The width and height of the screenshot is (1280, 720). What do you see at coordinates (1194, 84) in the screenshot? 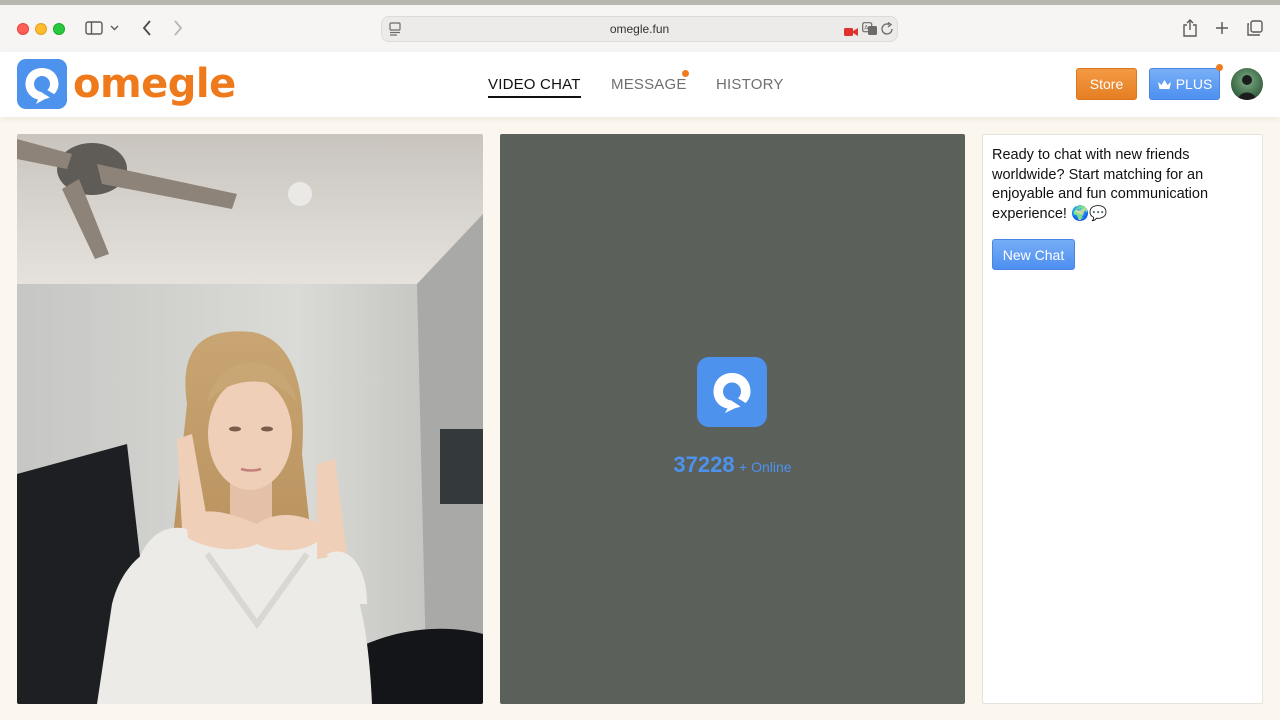
I see `plus-button-label: PLUS` at bounding box center [1194, 84].